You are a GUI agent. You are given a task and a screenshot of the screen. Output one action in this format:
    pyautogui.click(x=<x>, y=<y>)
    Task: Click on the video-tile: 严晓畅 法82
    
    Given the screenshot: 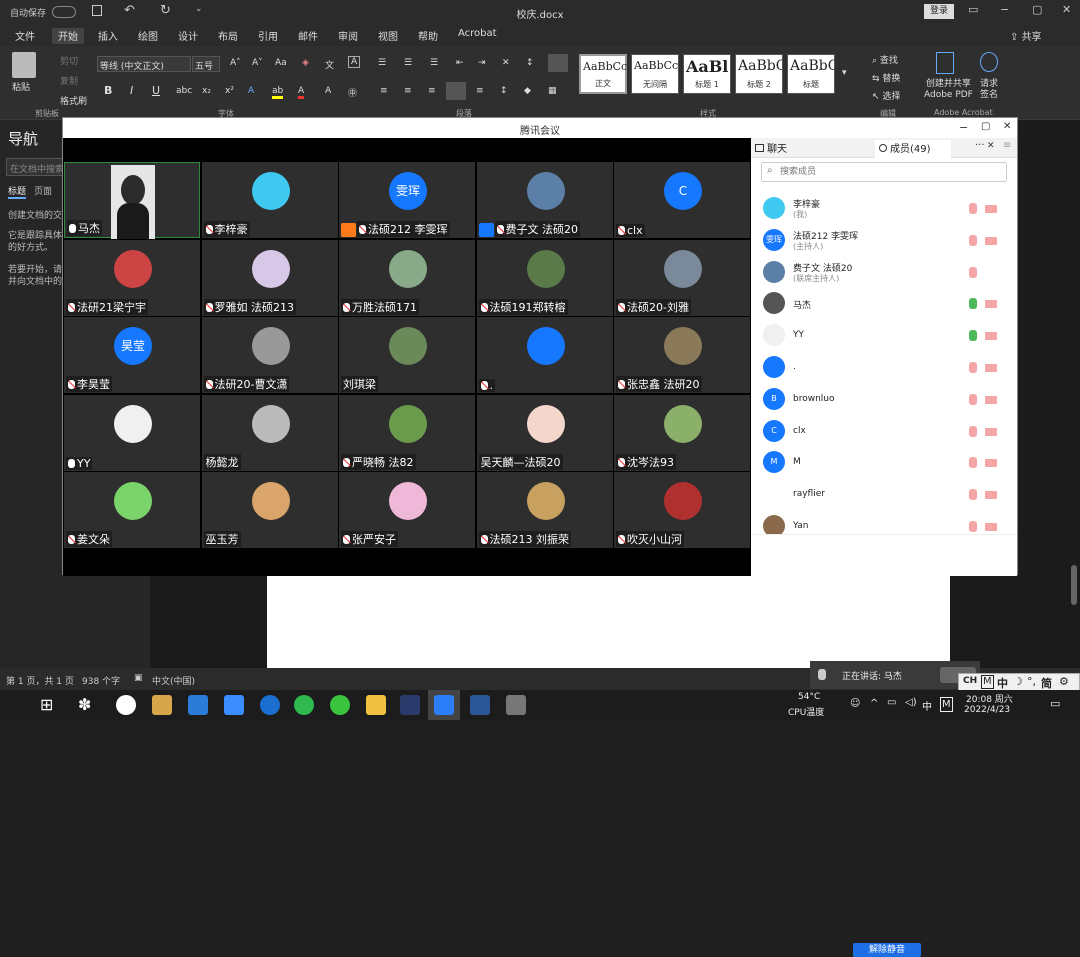 What is the action you would take?
    pyautogui.click(x=407, y=432)
    